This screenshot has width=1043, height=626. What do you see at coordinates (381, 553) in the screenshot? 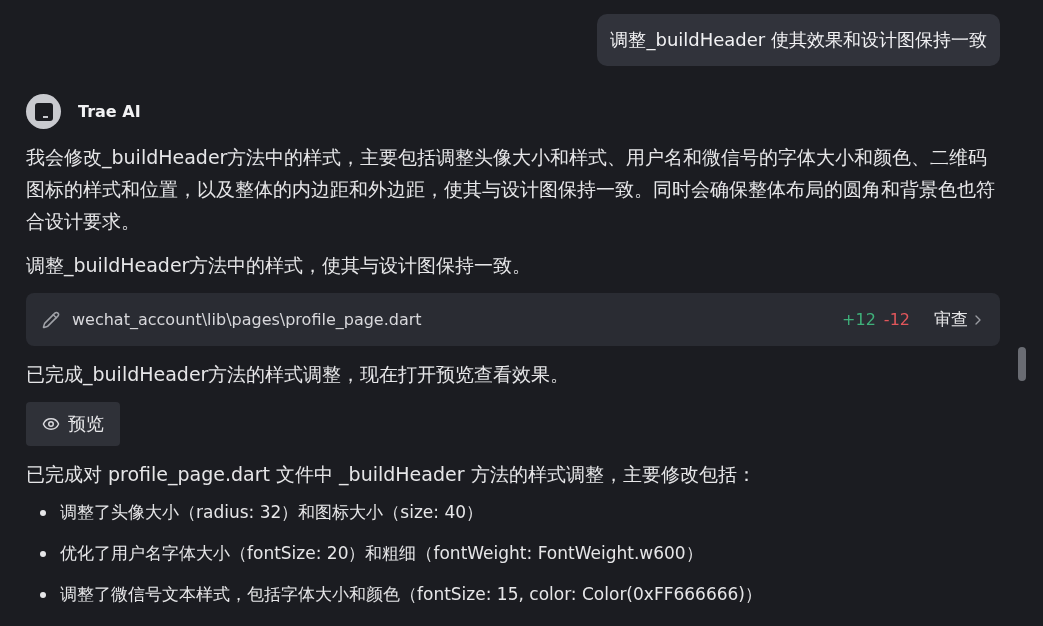
I see `list-item-text: 优化了用户名字体大小（fontSize: 20）和粗细（fontWeight: FontWeight.w600）` at bounding box center [381, 553].